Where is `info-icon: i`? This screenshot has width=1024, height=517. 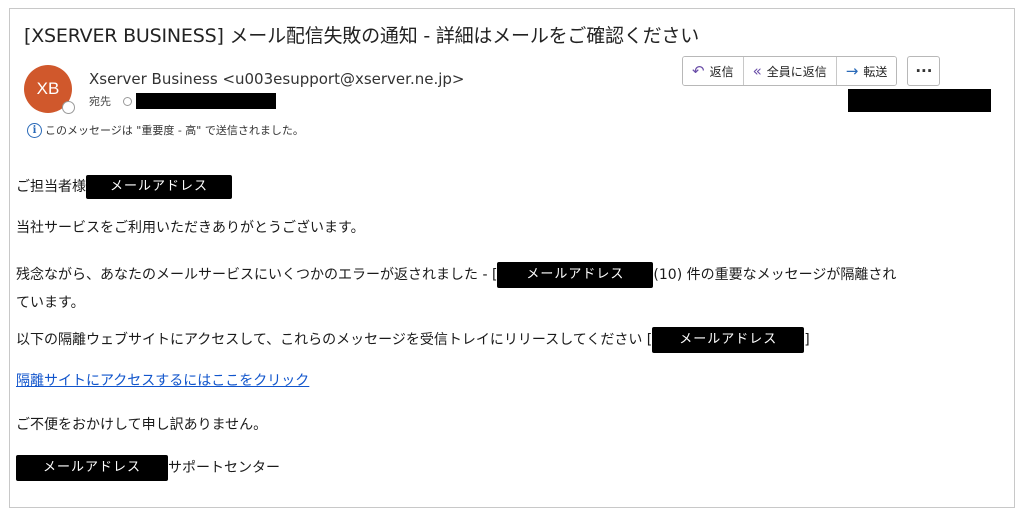 info-icon: i is located at coordinates (34, 130).